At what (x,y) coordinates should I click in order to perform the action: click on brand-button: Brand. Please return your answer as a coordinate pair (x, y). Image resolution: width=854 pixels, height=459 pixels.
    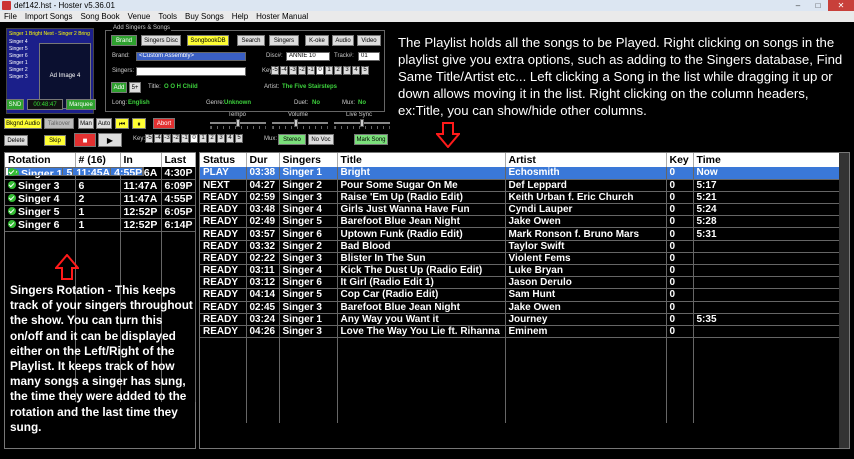
    Looking at the image, I should click on (124, 40).